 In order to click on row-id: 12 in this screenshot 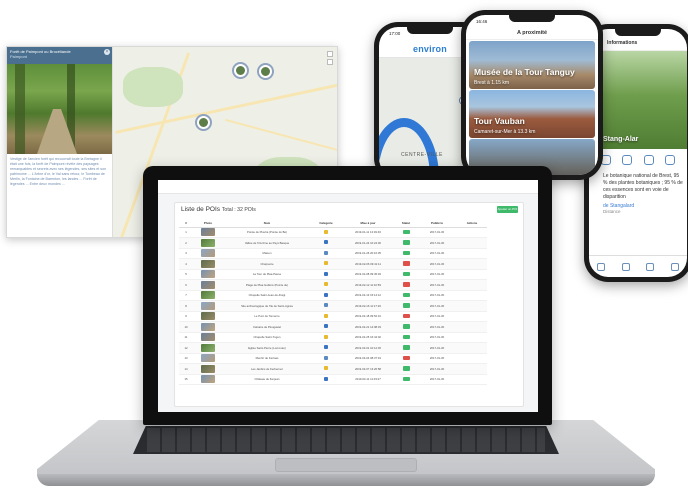, I will do `click(186, 348)`.